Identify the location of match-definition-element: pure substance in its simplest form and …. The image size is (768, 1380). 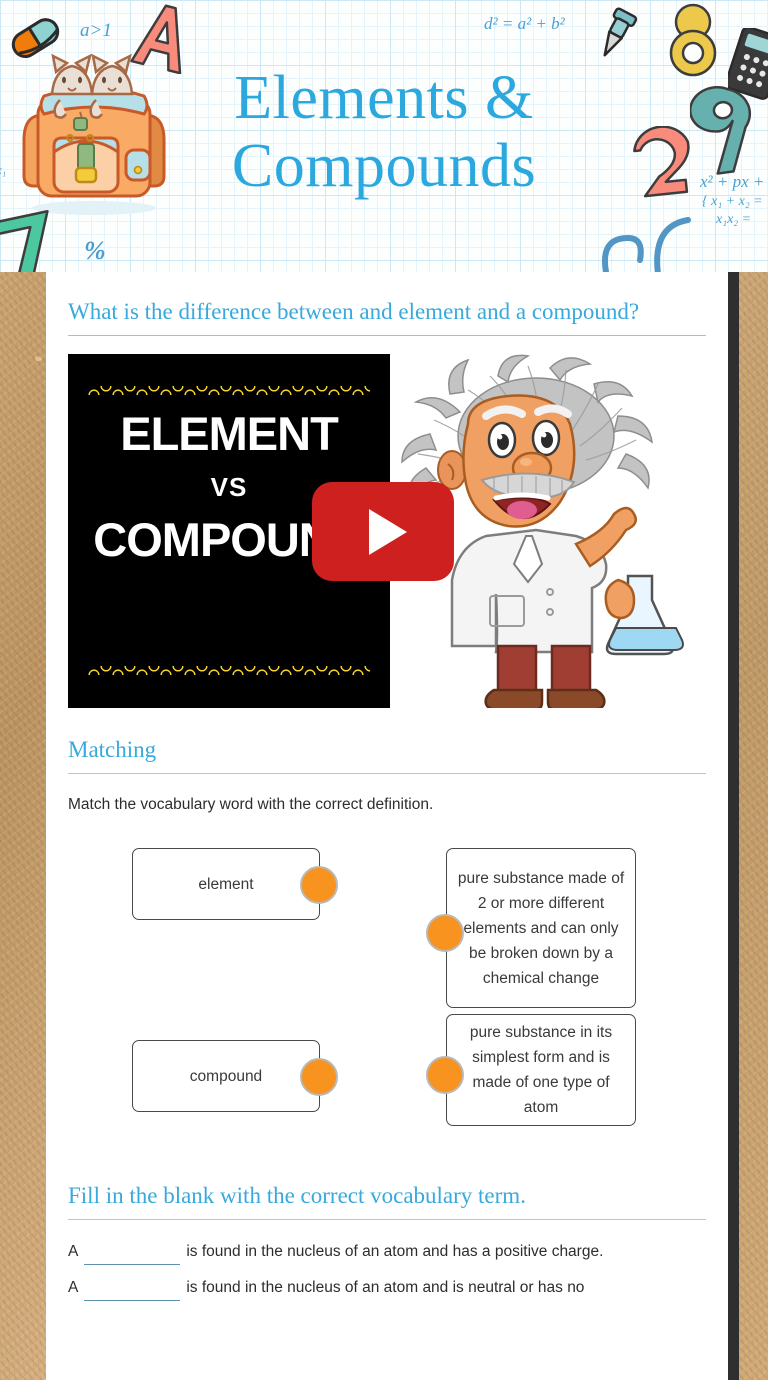
(541, 1070).